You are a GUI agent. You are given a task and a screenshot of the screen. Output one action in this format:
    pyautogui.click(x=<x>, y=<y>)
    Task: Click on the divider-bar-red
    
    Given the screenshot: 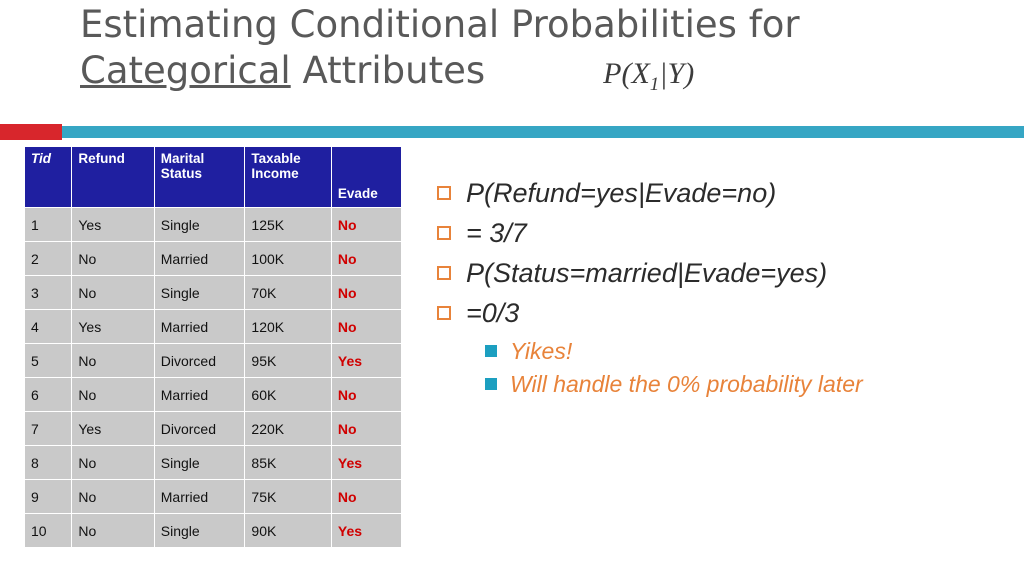 What is the action you would take?
    pyautogui.click(x=31, y=132)
    